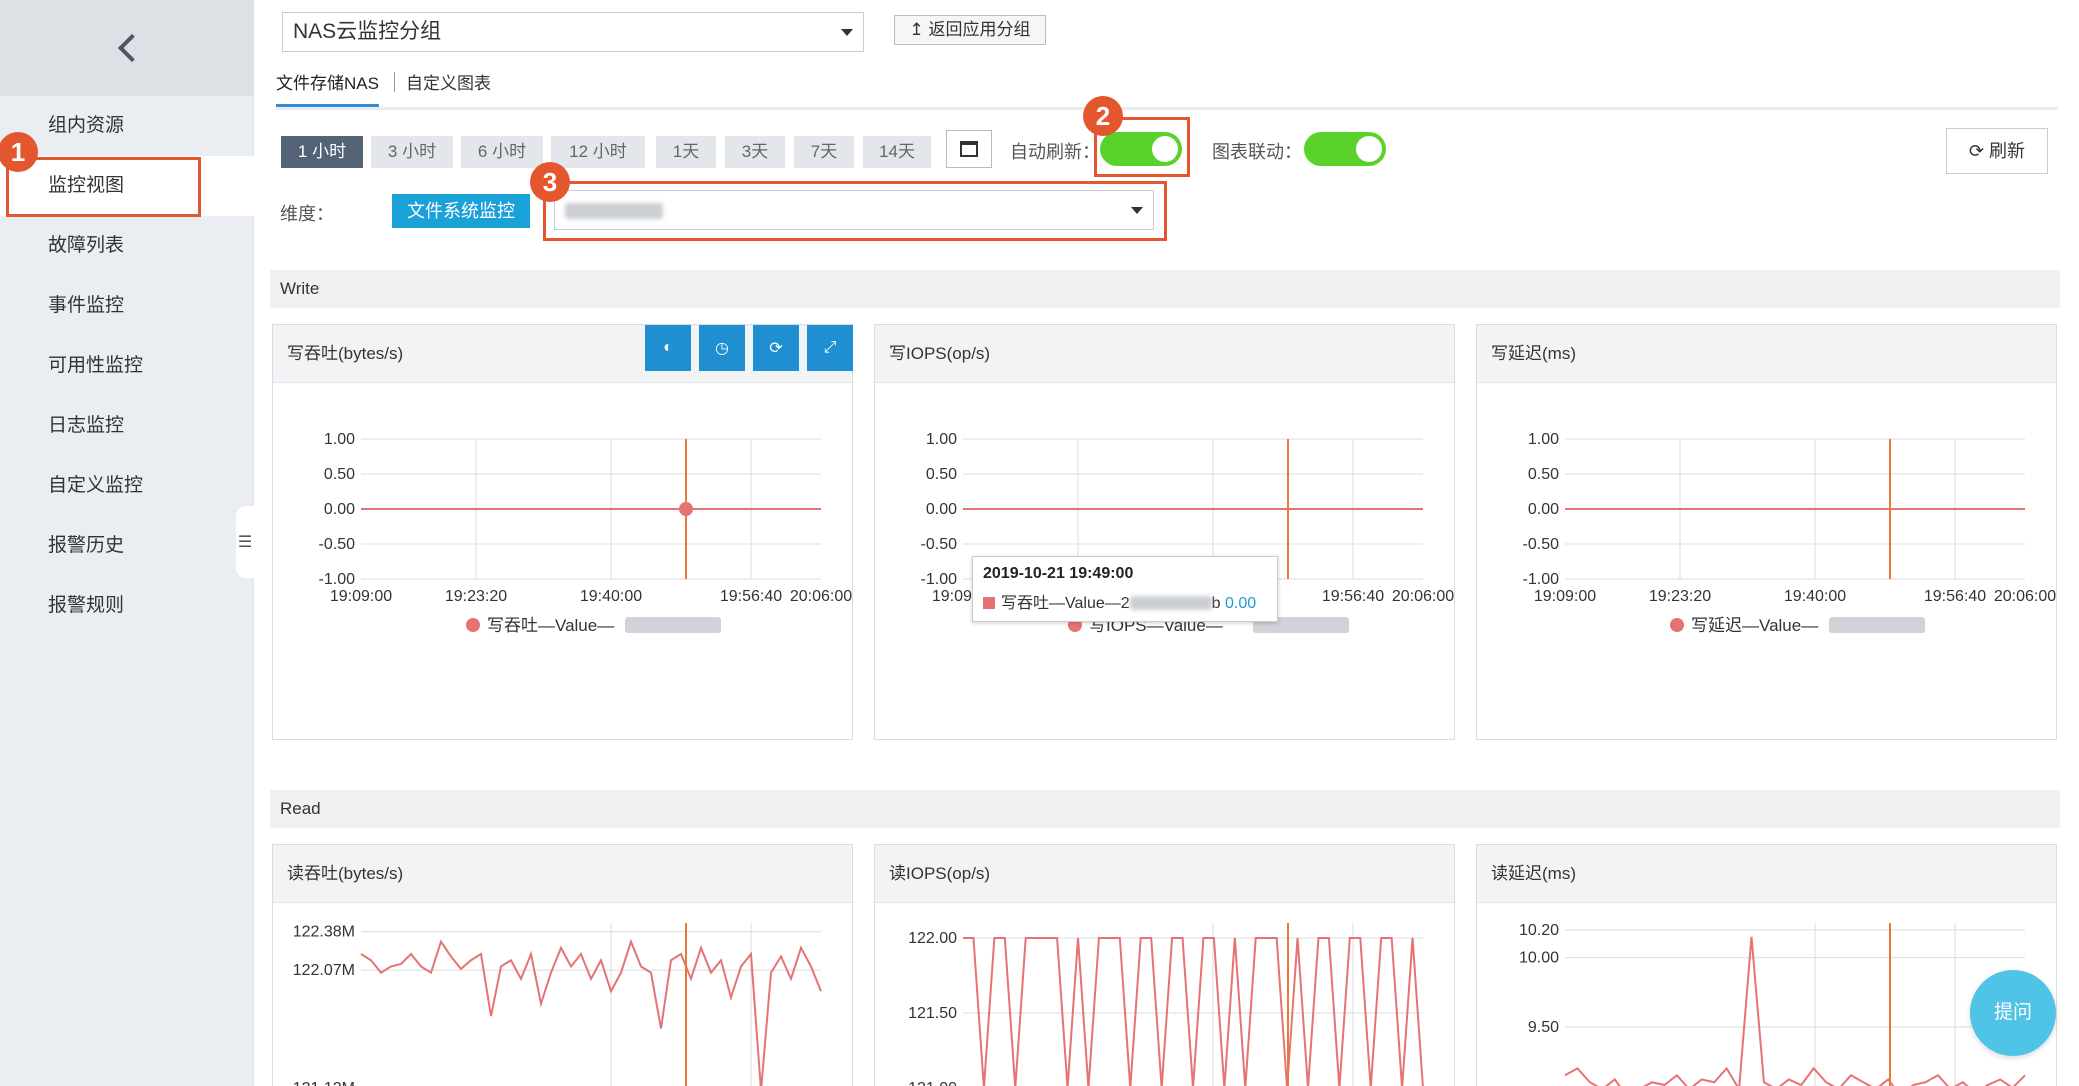 This screenshot has width=2079, height=1086. I want to click on chart-tooltip: 2019-10-21 19:49:00 写吞吐—Value—2 b 0.00, so click(1125, 589).